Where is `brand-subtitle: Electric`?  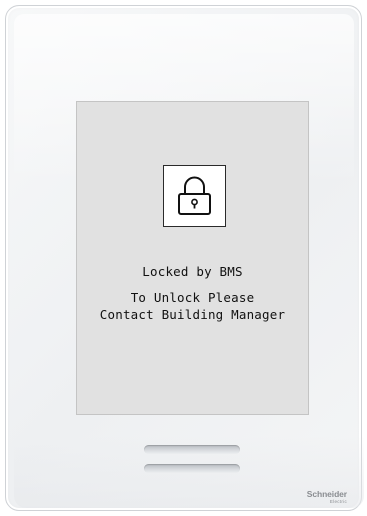
brand-subtitle: Electric is located at coordinates (338, 501).